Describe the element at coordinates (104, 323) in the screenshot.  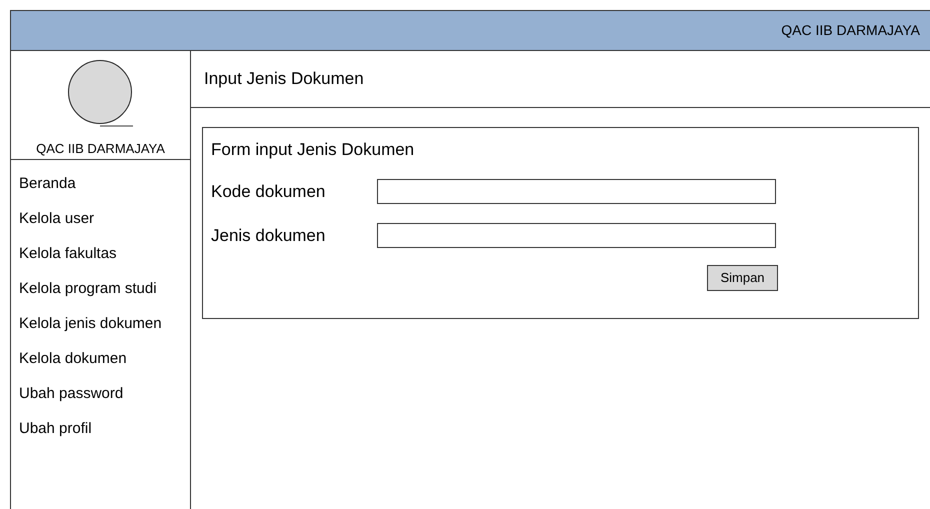
I see `sidebar-item: Kelola jenis dokumen` at that location.